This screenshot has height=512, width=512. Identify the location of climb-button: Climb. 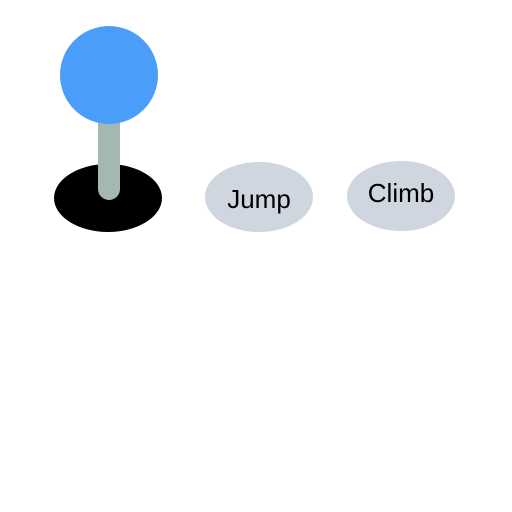
(401, 196).